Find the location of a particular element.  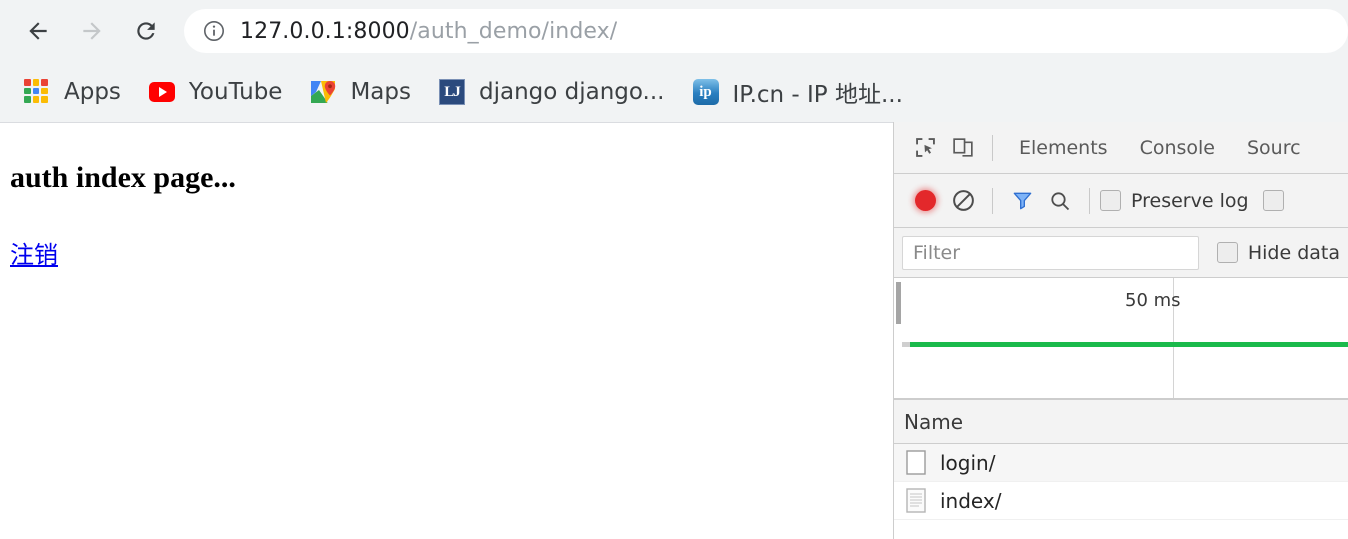

clear-no-entry-icon is located at coordinates (963, 200).